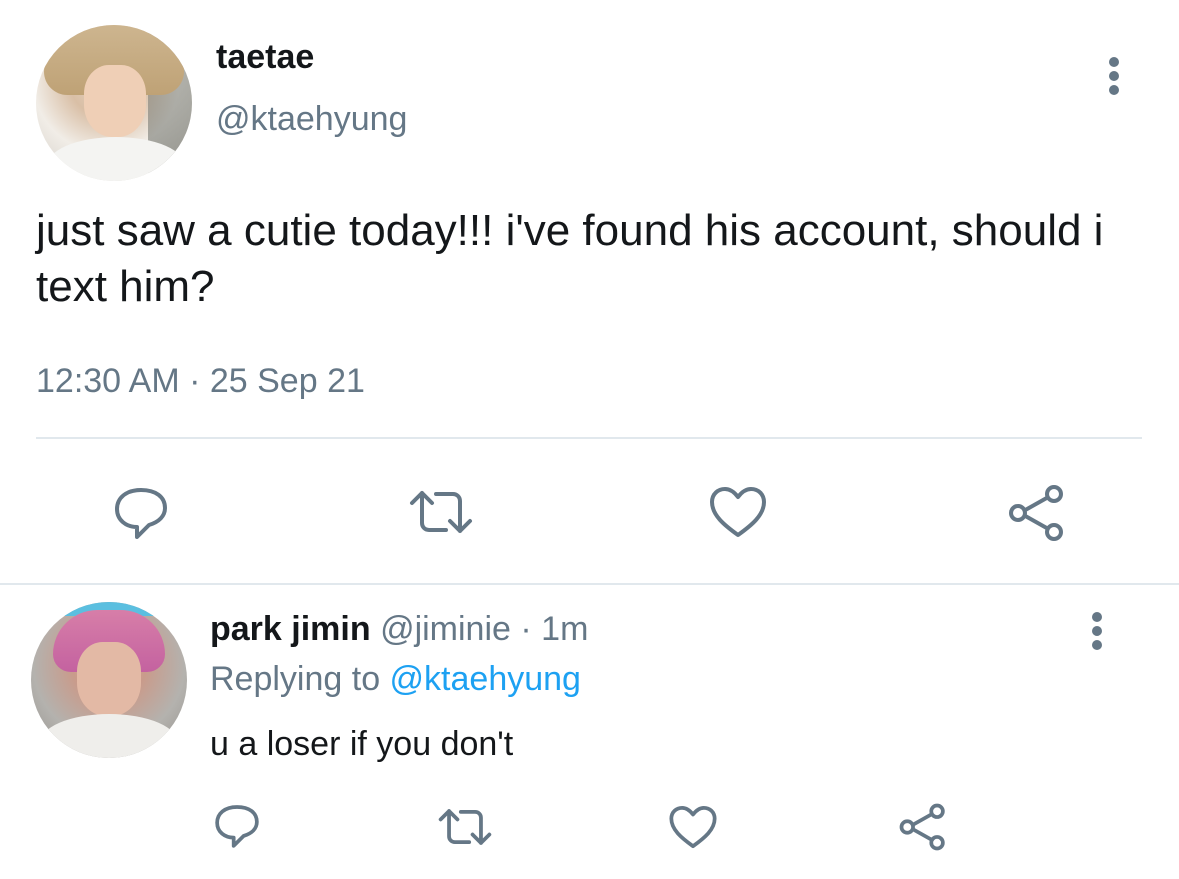 Image resolution: width=1179 pixels, height=879 pixels. Describe the element at coordinates (589, 438) in the screenshot. I see `divider` at that location.